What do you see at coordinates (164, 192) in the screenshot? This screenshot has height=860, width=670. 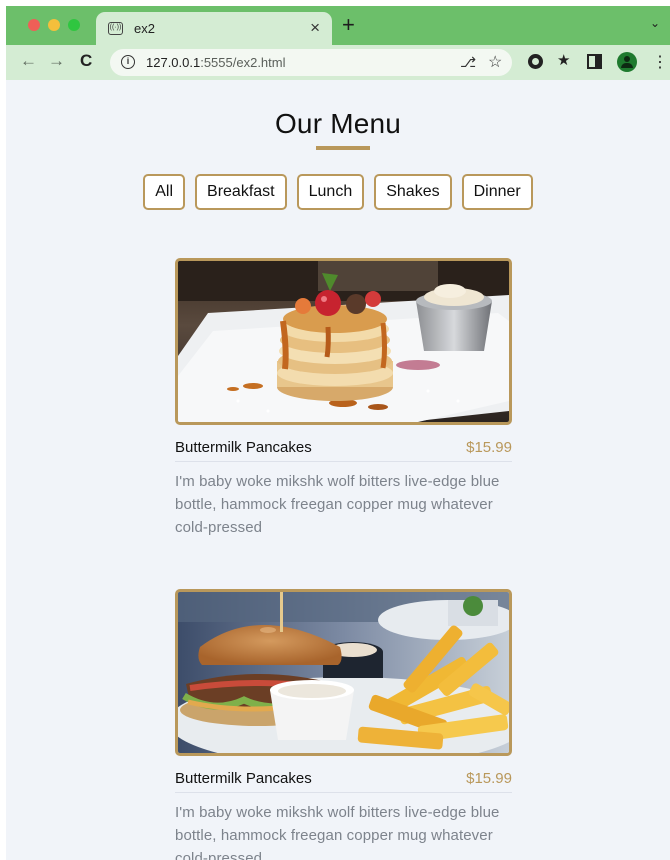 I see `filter-all-button: All` at bounding box center [164, 192].